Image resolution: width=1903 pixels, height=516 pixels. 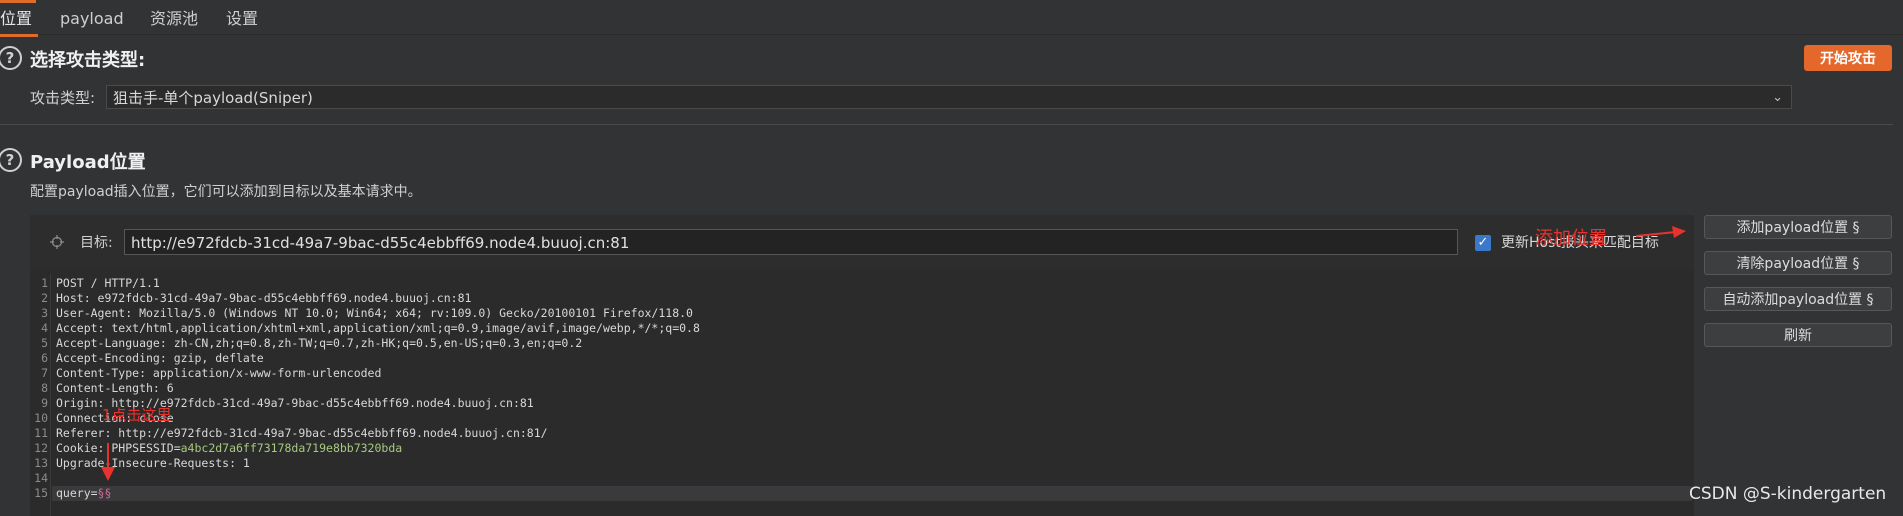 What do you see at coordinates (44, 403) in the screenshot?
I see `line-number: 9` at bounding box center [44, 403].